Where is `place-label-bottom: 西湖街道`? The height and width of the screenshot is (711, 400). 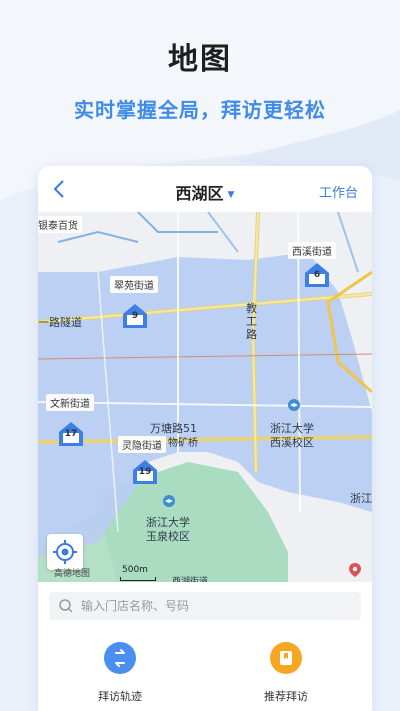
place-label-bottom: 西湖街道 is located at coordinates (190, 579).